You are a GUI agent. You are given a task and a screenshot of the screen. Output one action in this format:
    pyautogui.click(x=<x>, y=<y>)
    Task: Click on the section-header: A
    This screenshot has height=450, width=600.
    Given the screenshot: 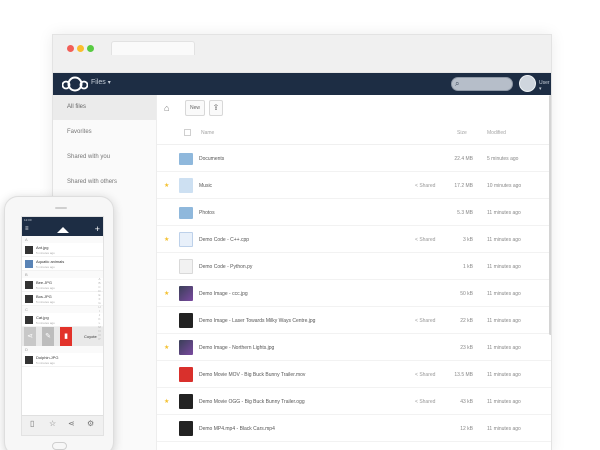 What is the action you would take?
    pyautogui.click(x=62, y=239)
    